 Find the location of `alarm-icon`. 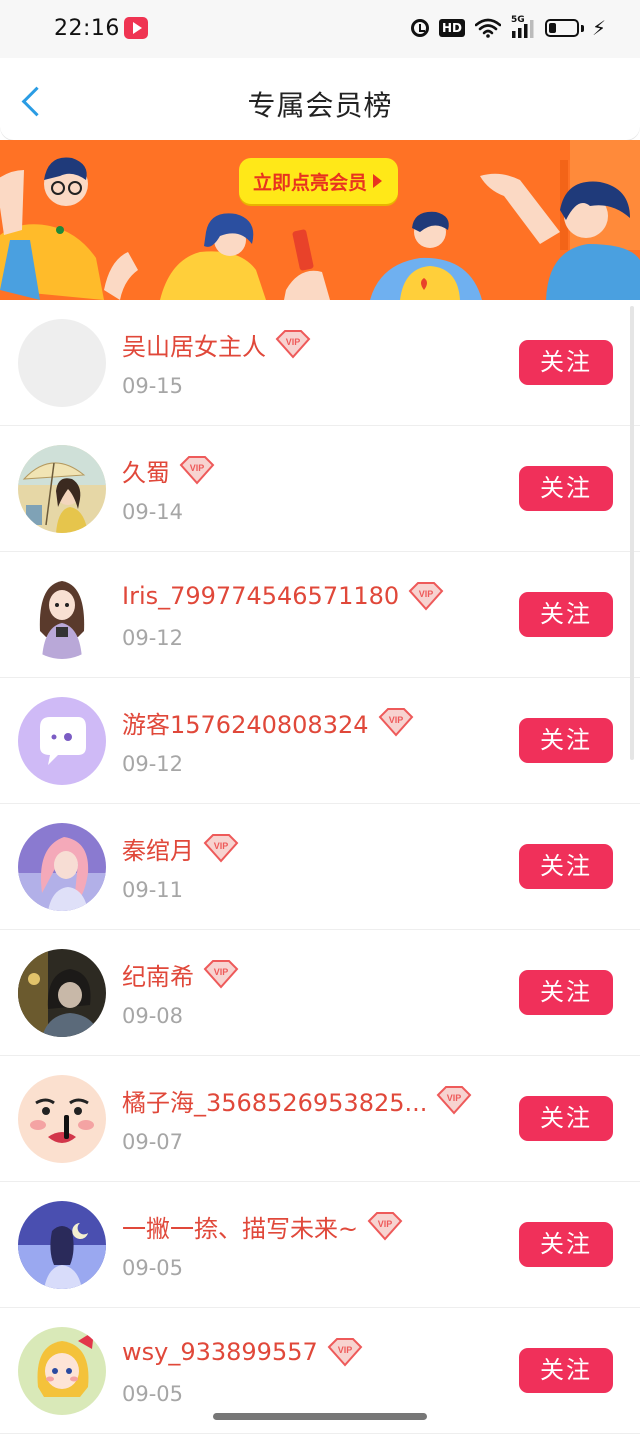

alarm-icon is located at coordinates (419, 28).